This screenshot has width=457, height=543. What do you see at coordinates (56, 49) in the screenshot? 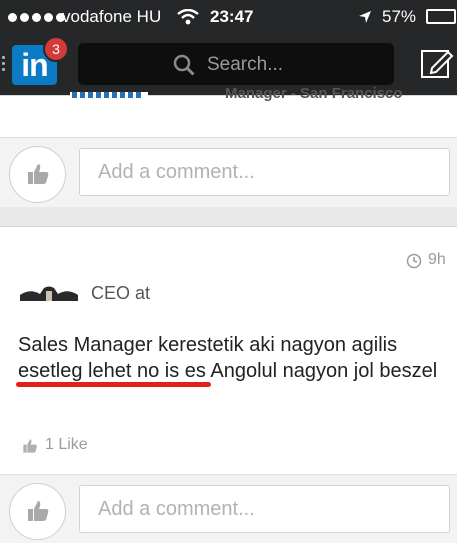
I see `notification-badge: 3` at bounding box center [56, 49].